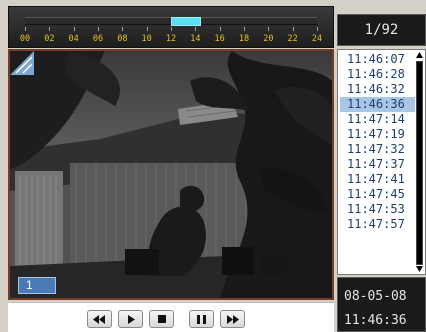 The width and height of the screenshot is (426, 332). I want to click on timeline-hour-label: 12, so click(171, 39).